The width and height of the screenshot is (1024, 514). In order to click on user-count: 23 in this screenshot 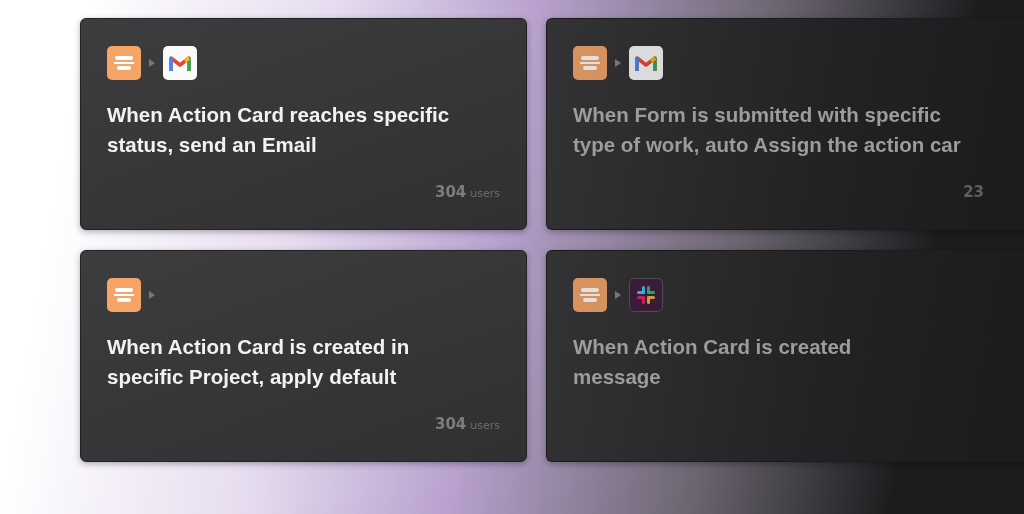, I will do `click(973, 192)`.